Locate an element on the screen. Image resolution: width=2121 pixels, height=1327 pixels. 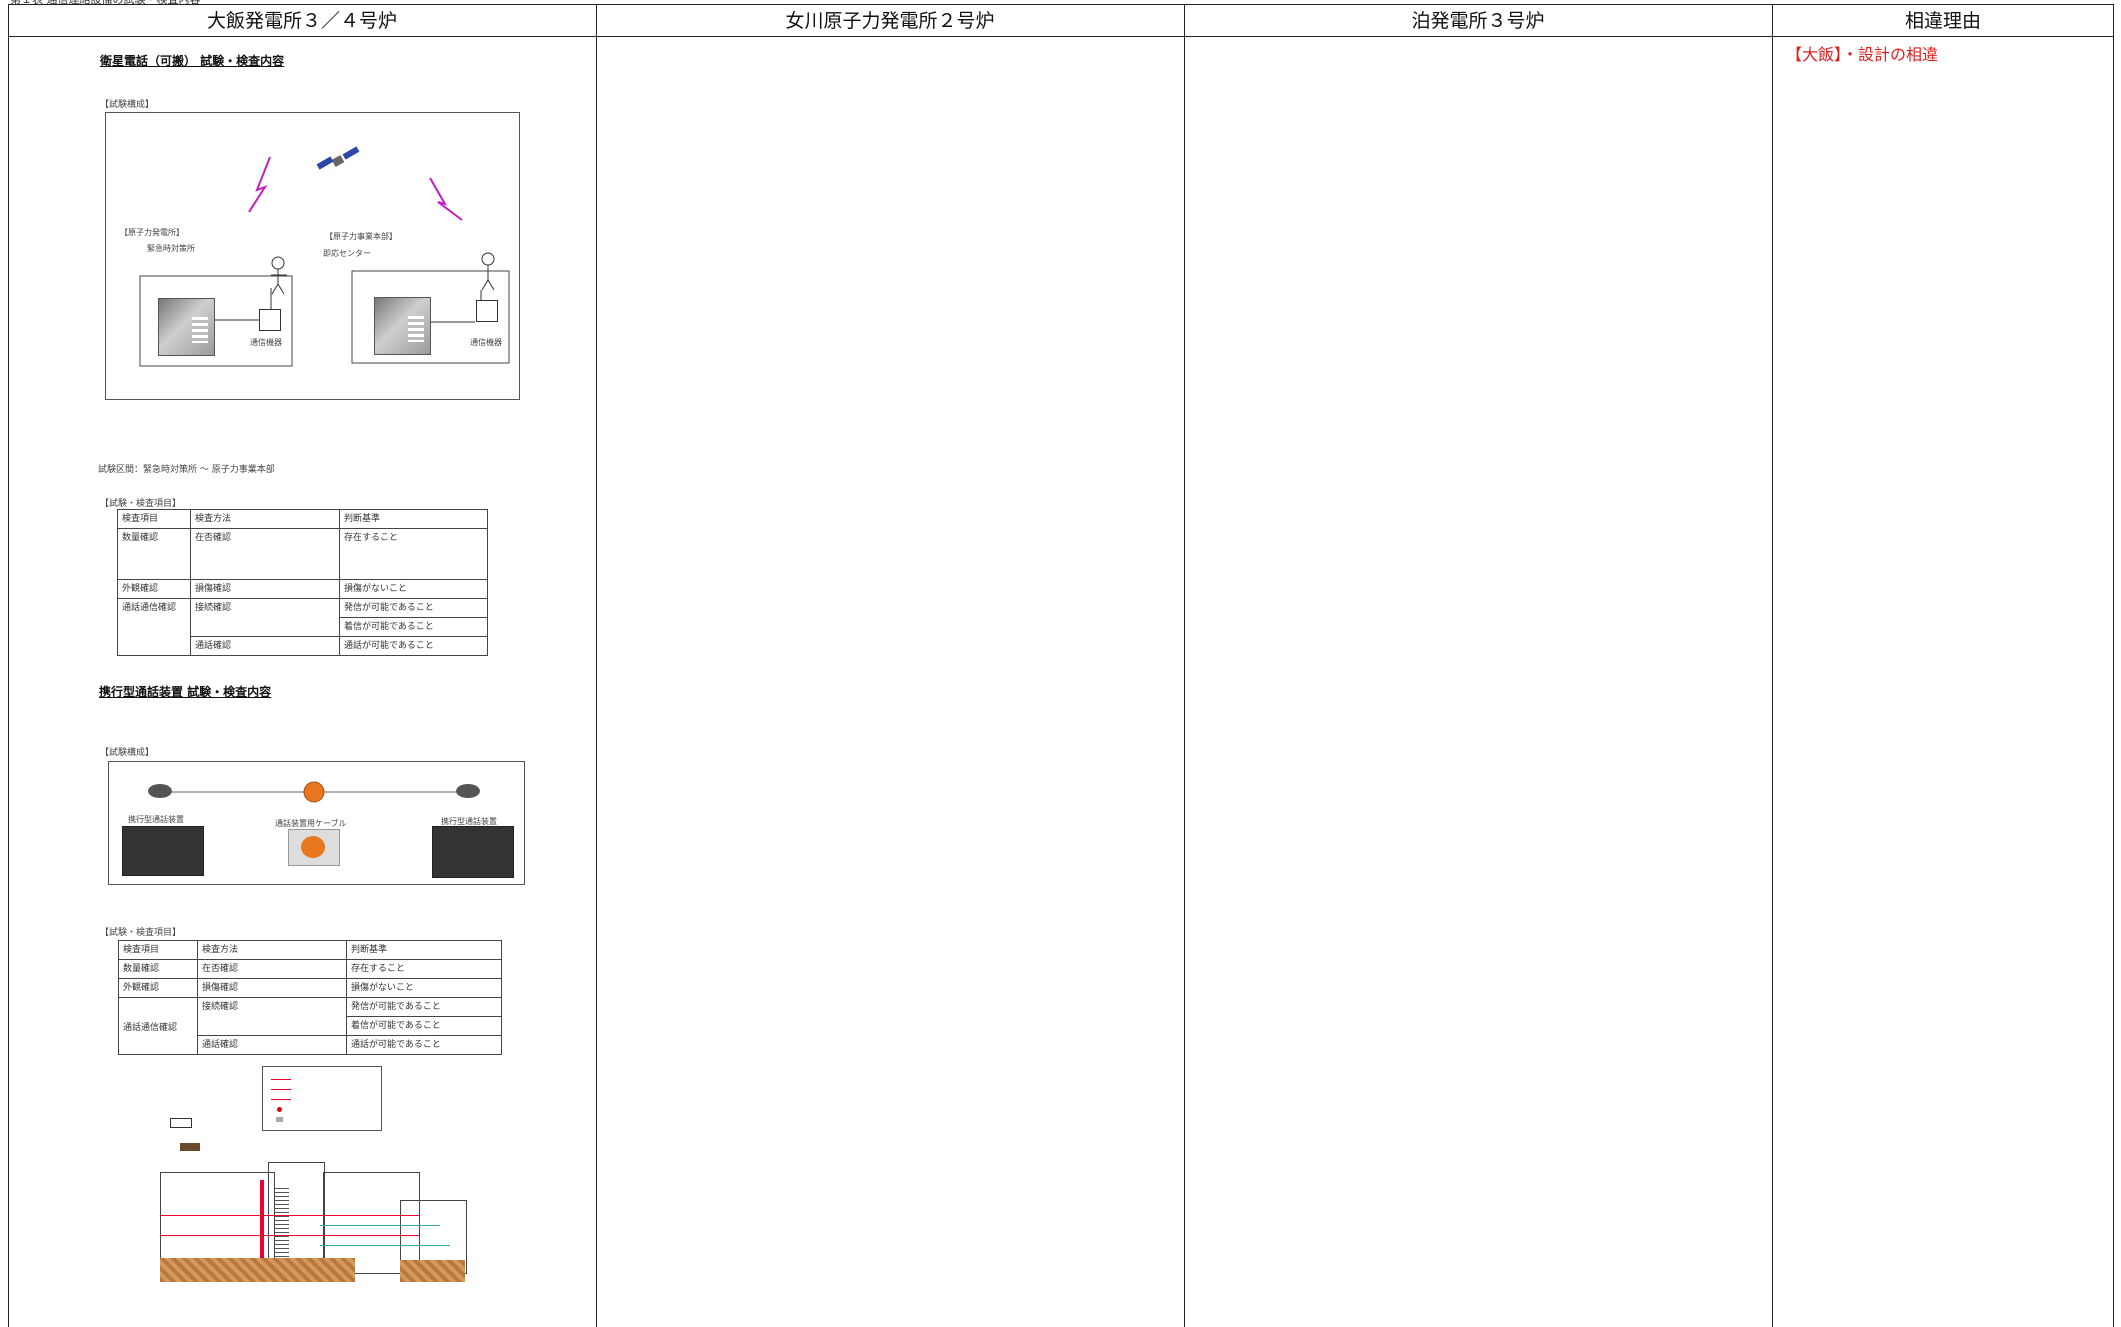
signal-right-icon is located at coordinates (446, 199).